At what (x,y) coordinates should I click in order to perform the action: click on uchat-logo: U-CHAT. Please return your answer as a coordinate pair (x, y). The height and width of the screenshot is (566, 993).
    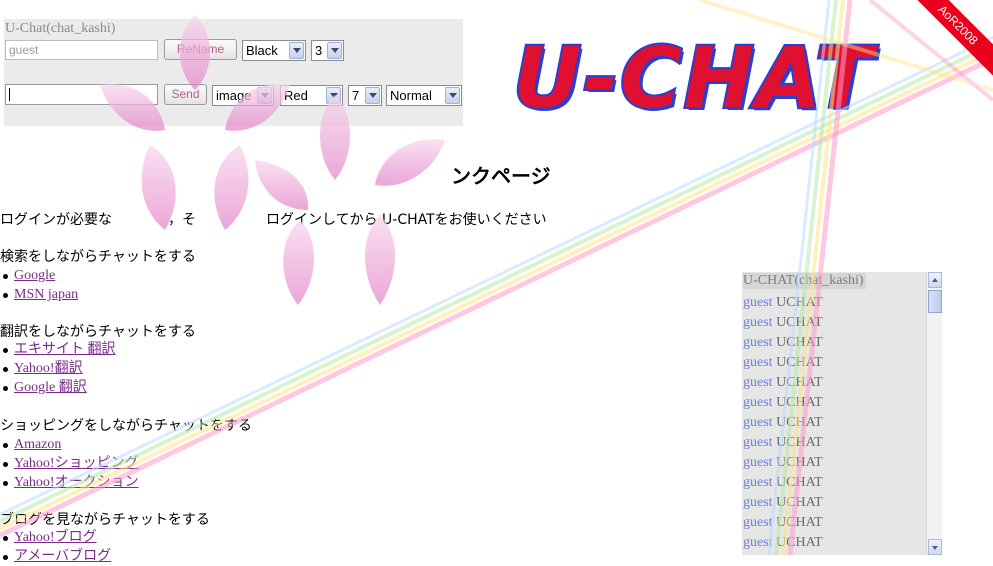
    Looking at the image, I should click on (693, 78).